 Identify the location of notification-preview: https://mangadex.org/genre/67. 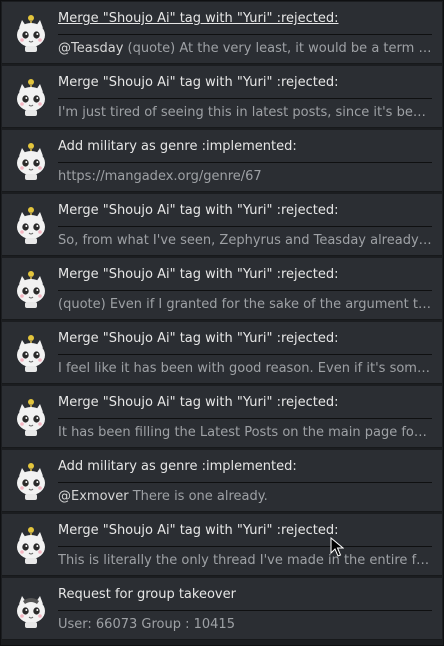
(245, 176).